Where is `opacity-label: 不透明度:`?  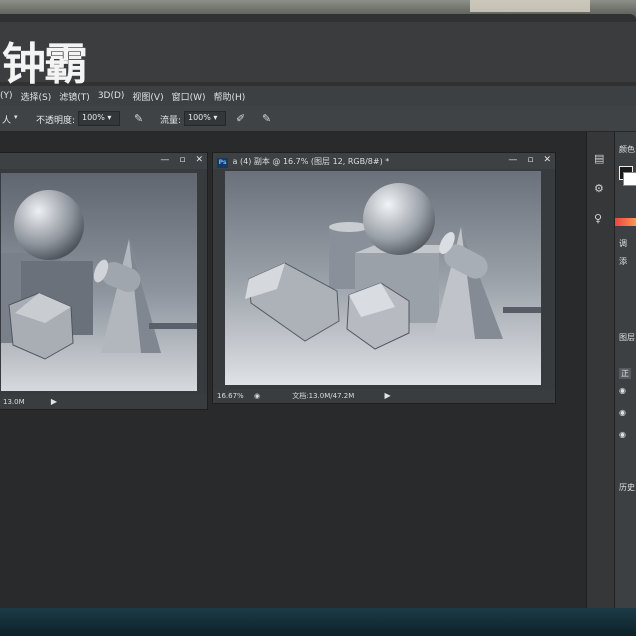 opacity-label: 不透明度: is located at coordinates (56, 121).